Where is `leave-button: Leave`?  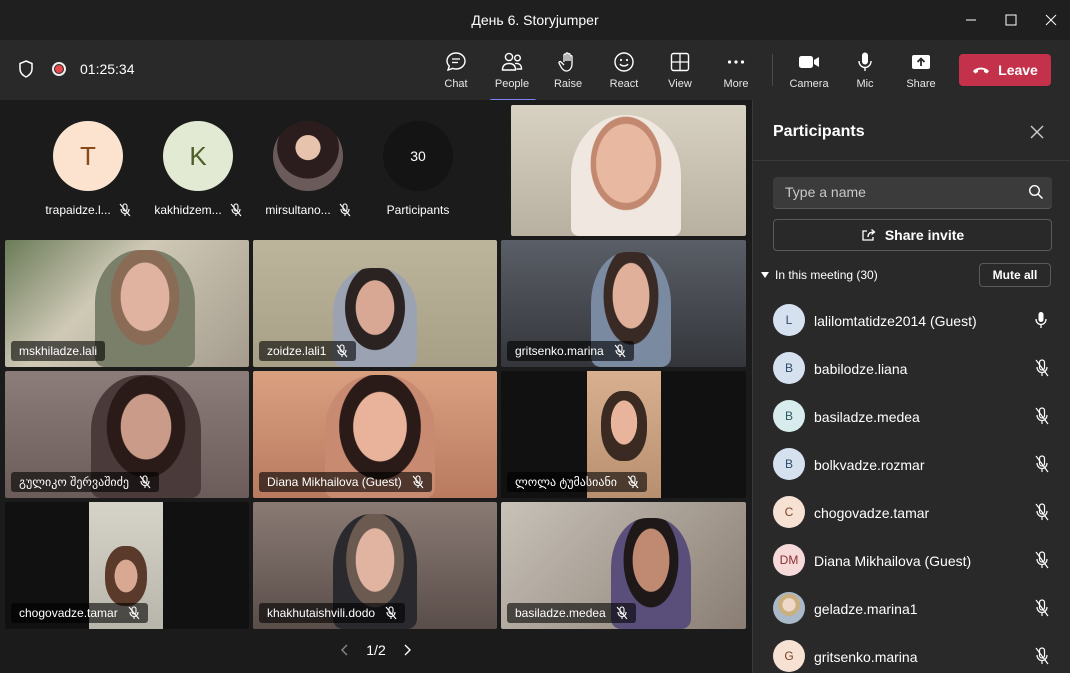 leave-button: Leave is located at coordinates (1005, 70).